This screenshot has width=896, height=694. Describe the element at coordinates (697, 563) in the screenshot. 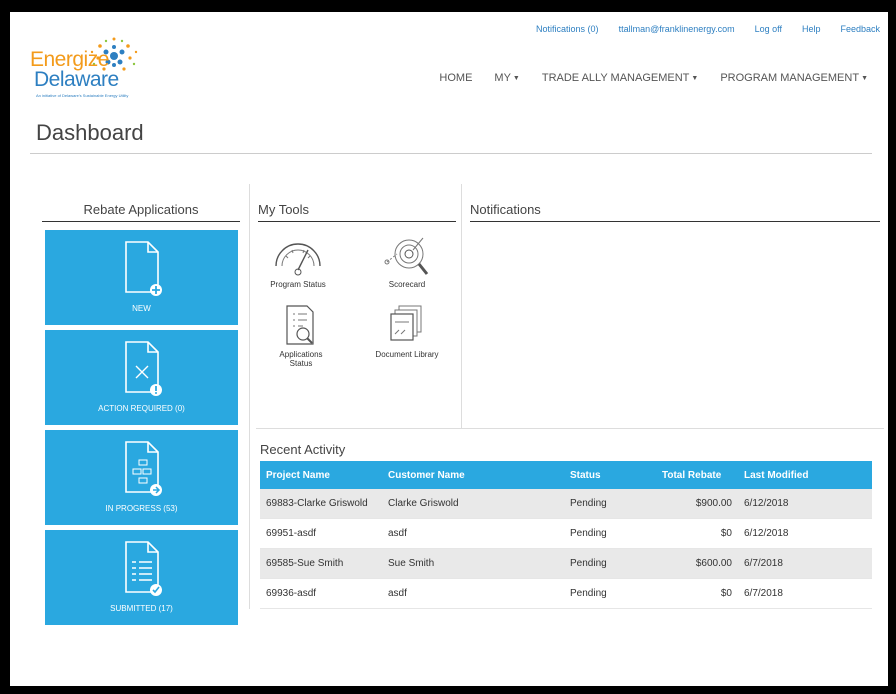

I see `total-rebate-cell: $600.00` at that location.